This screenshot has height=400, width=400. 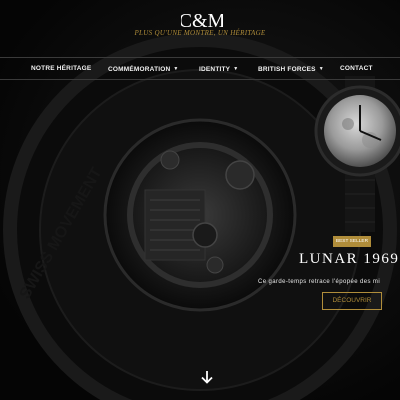 I want to click on nav-item-identity: IDENTITY ▼, so click(x=218, y=69).